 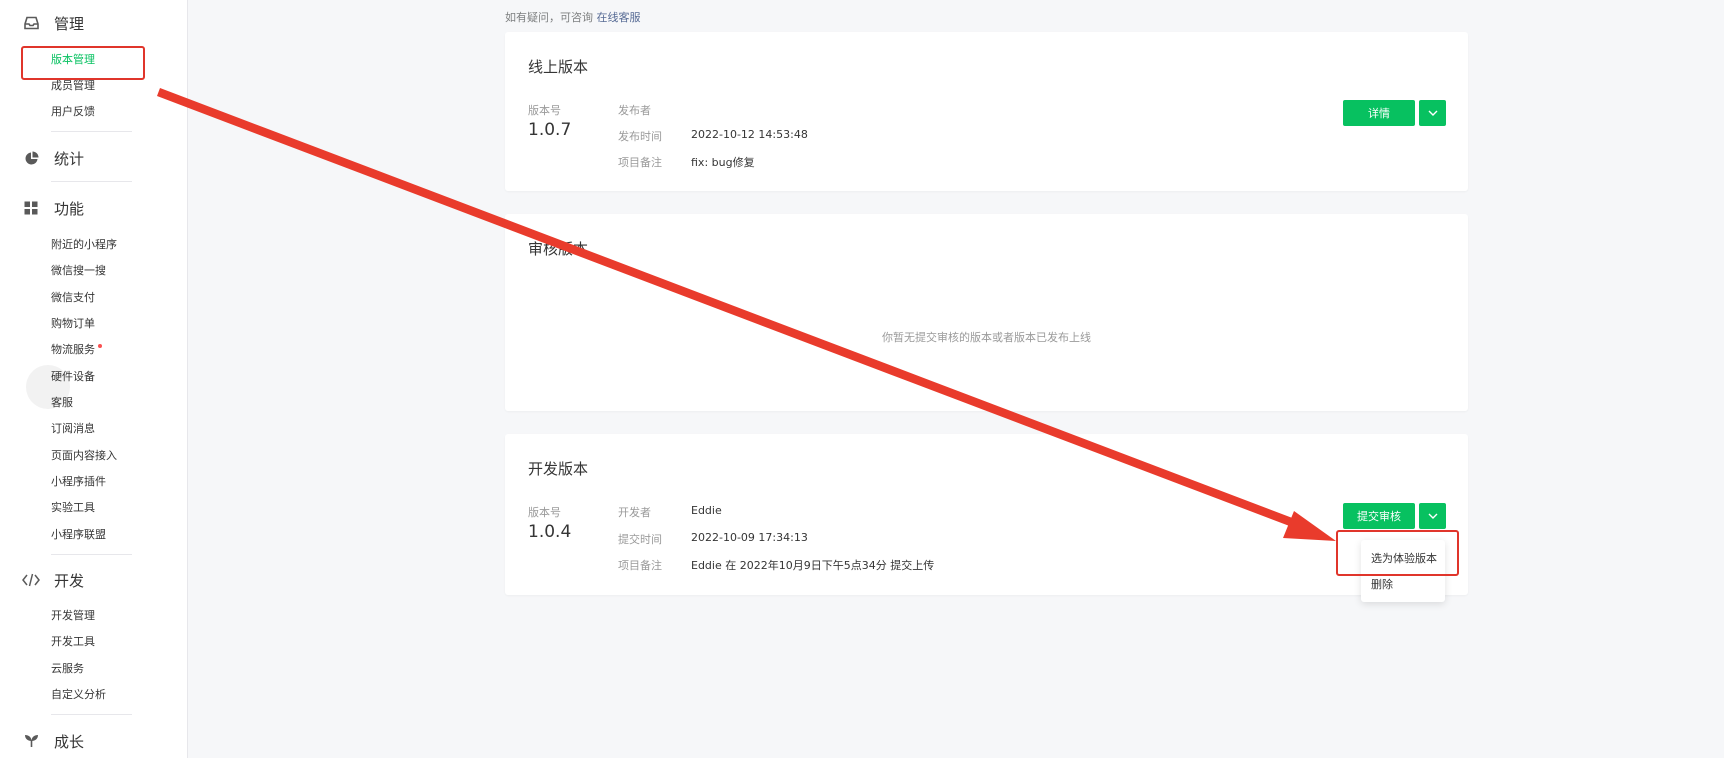 What do you see at coordinates (558, 249) in the screenshot?
I see `card-title: 审核版本` at bounding box center [558, 249].